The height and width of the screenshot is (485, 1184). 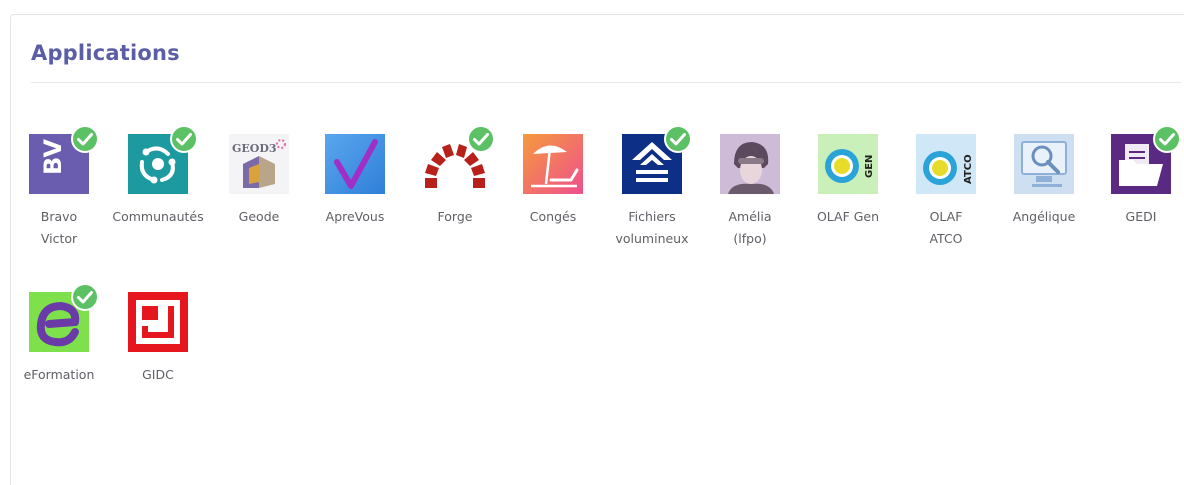 What do you see at coordinates (652, 227) in the screenshot?
I see `app-label: Fichiers volumineux` at bounding box center [652, 227].